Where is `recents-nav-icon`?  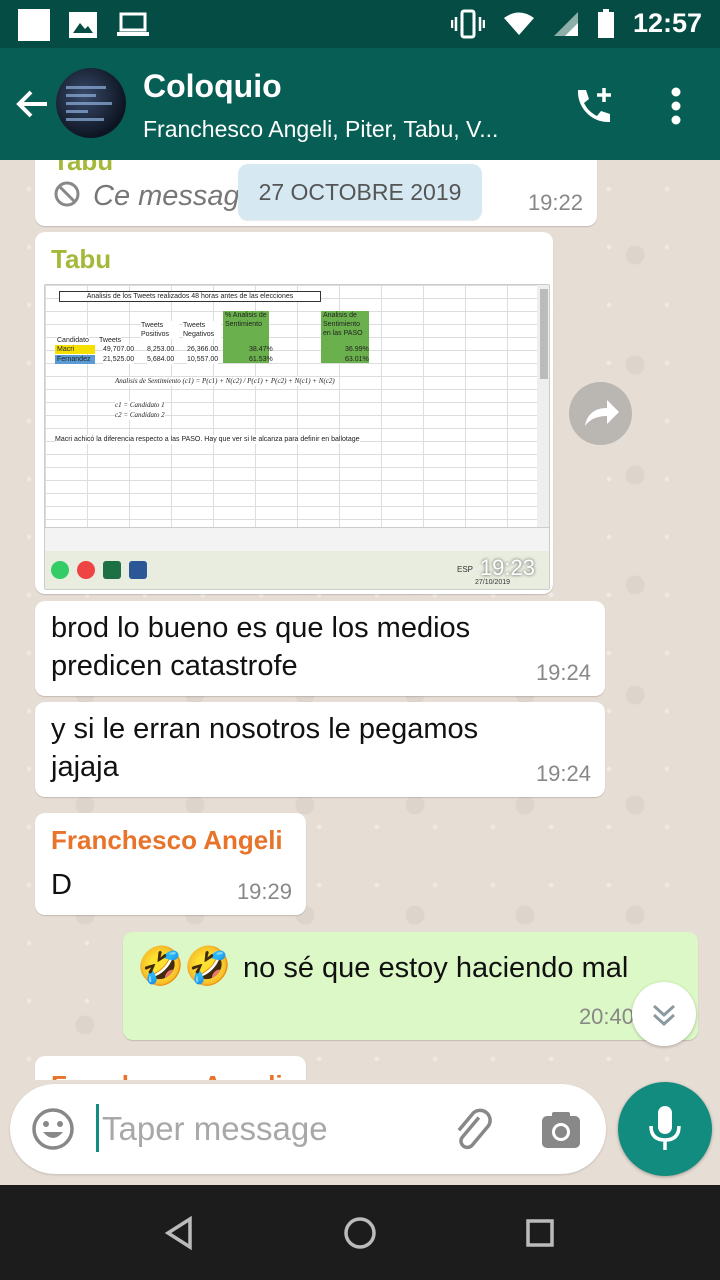
recents-nav-icon is located at coordinates (540, 1233).